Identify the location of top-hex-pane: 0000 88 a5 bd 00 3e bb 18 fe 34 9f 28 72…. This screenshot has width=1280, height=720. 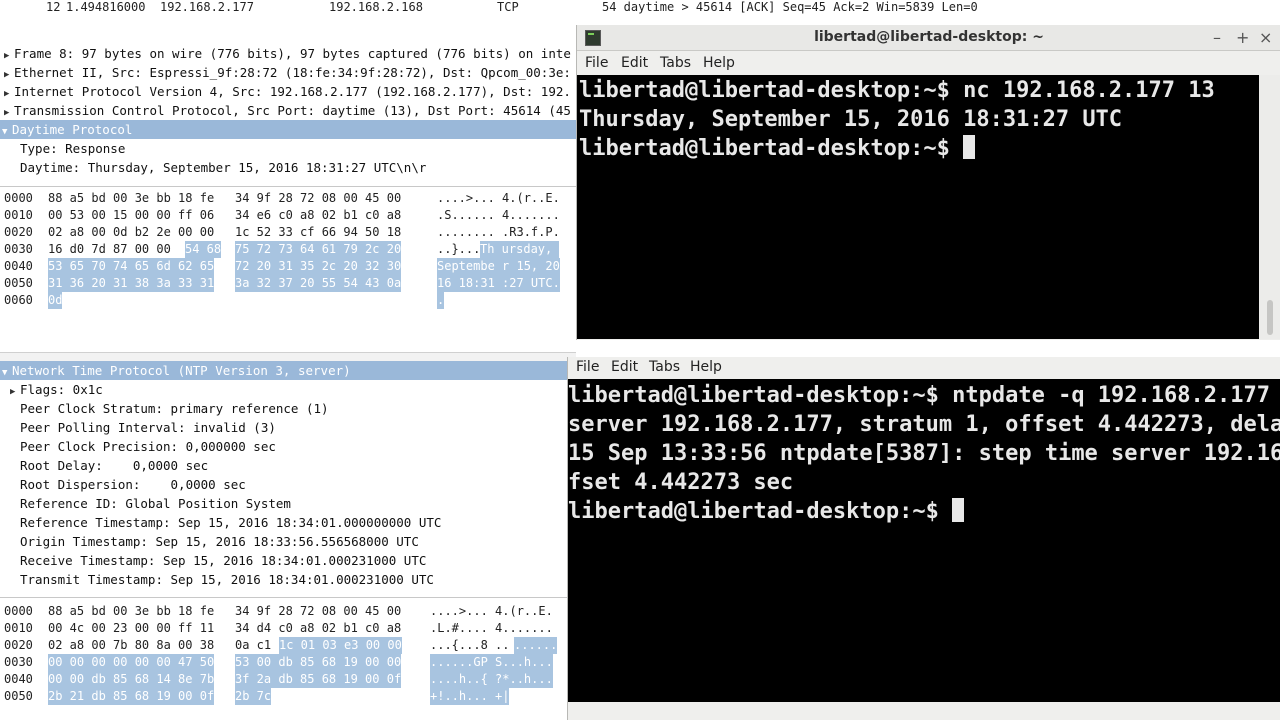
(288, 270).